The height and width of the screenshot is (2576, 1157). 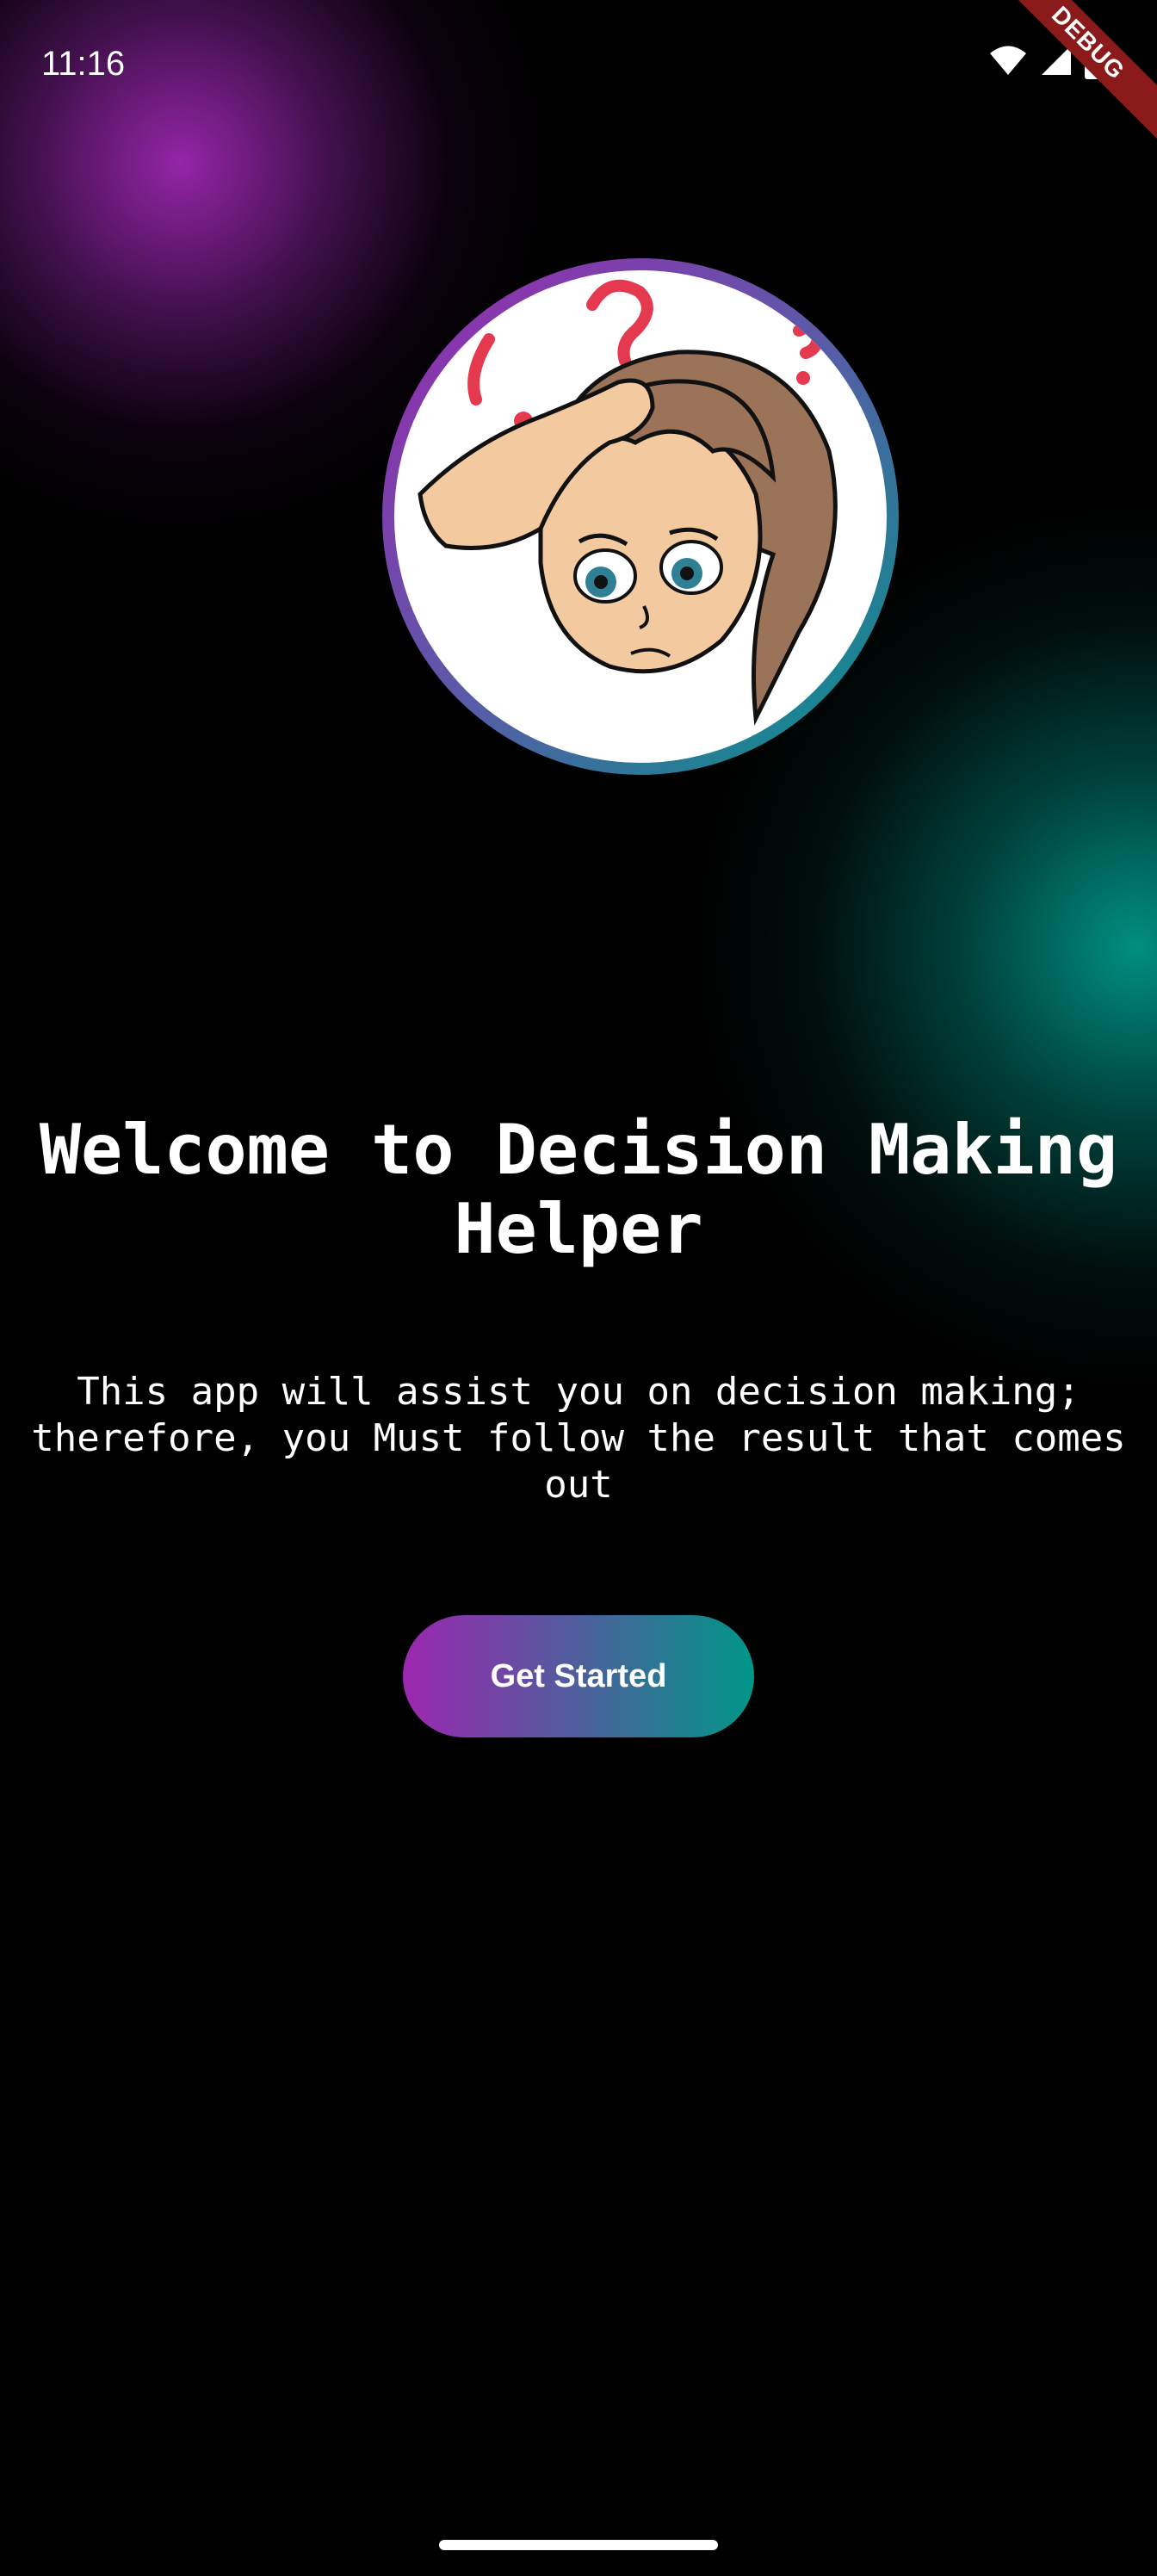 What do you see at coordinates (579, 2545) in the screenshot?
I see `home-indicator` at bounding box center [579, 2545].